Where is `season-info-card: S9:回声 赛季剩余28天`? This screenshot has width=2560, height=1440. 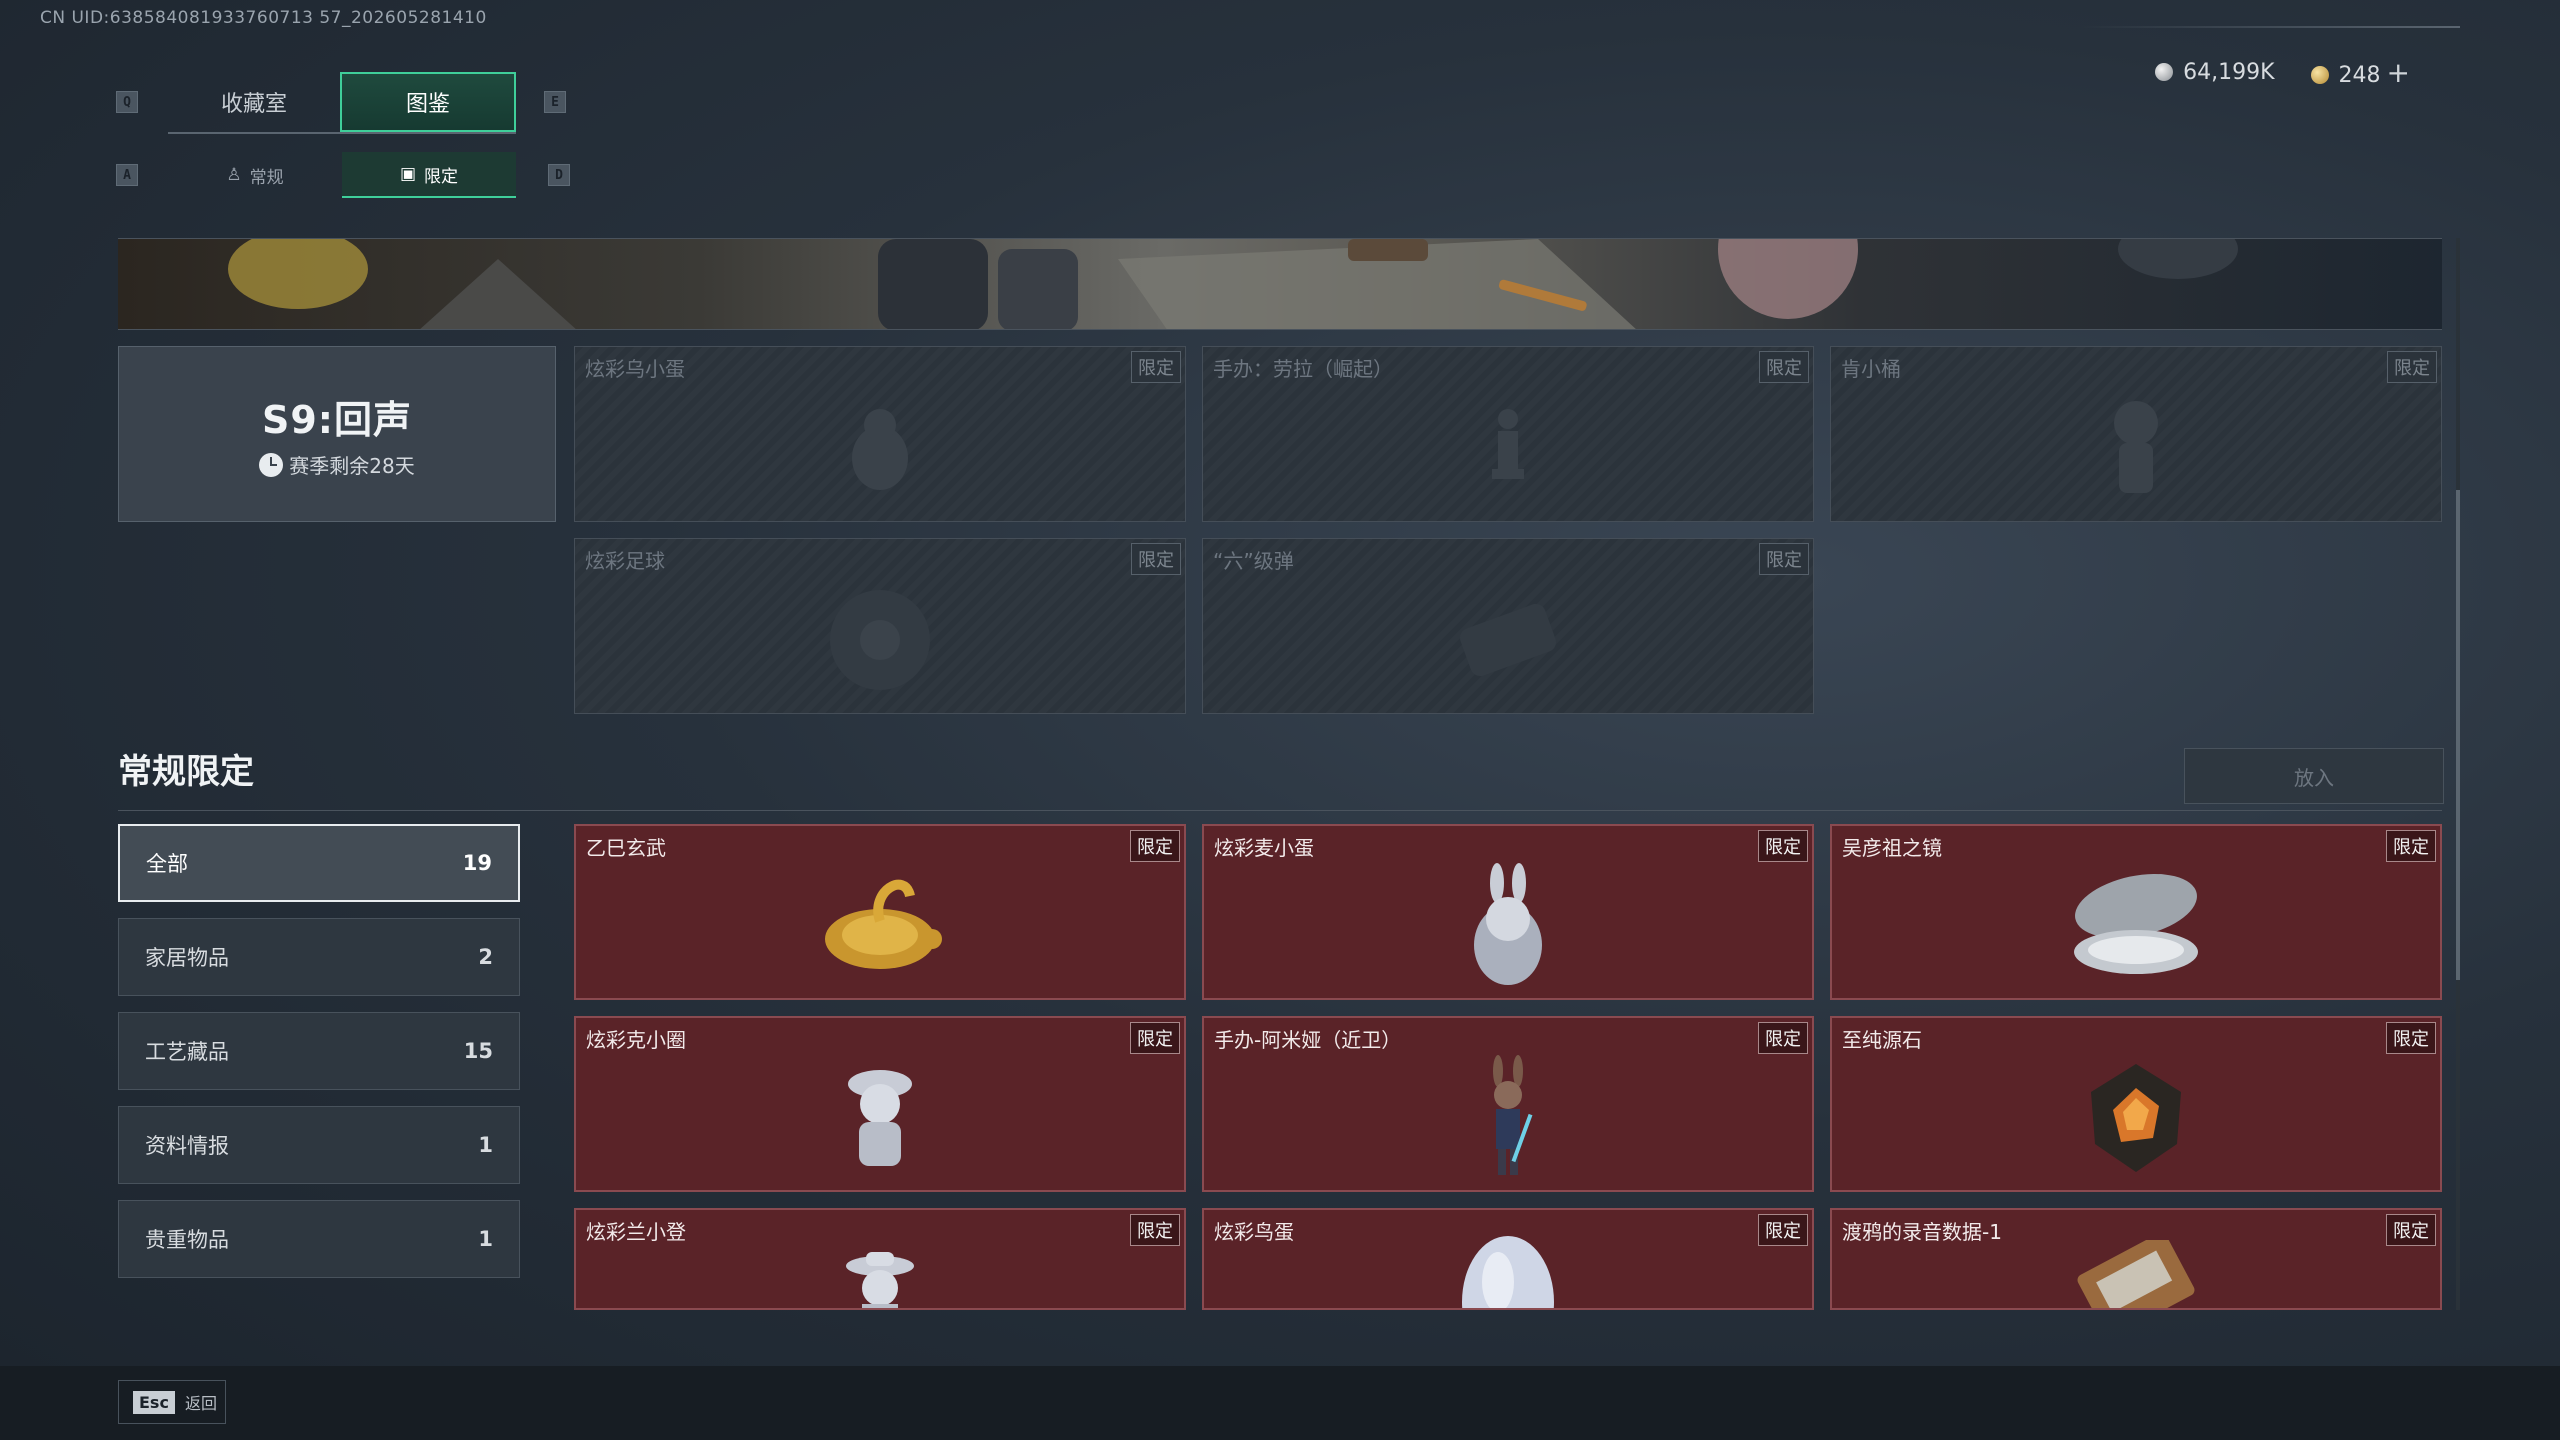 season-info-card: S9:回声 赛季剩余28天 is located at coordinates (337, 434).